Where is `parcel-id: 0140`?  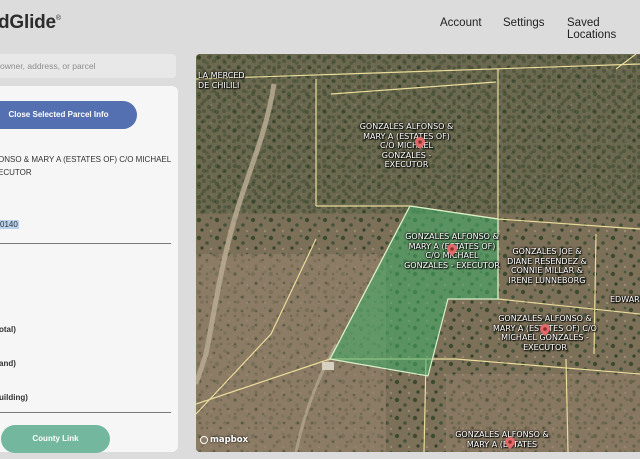
parcel-id: 0140 is located at coordinates (9, 224).